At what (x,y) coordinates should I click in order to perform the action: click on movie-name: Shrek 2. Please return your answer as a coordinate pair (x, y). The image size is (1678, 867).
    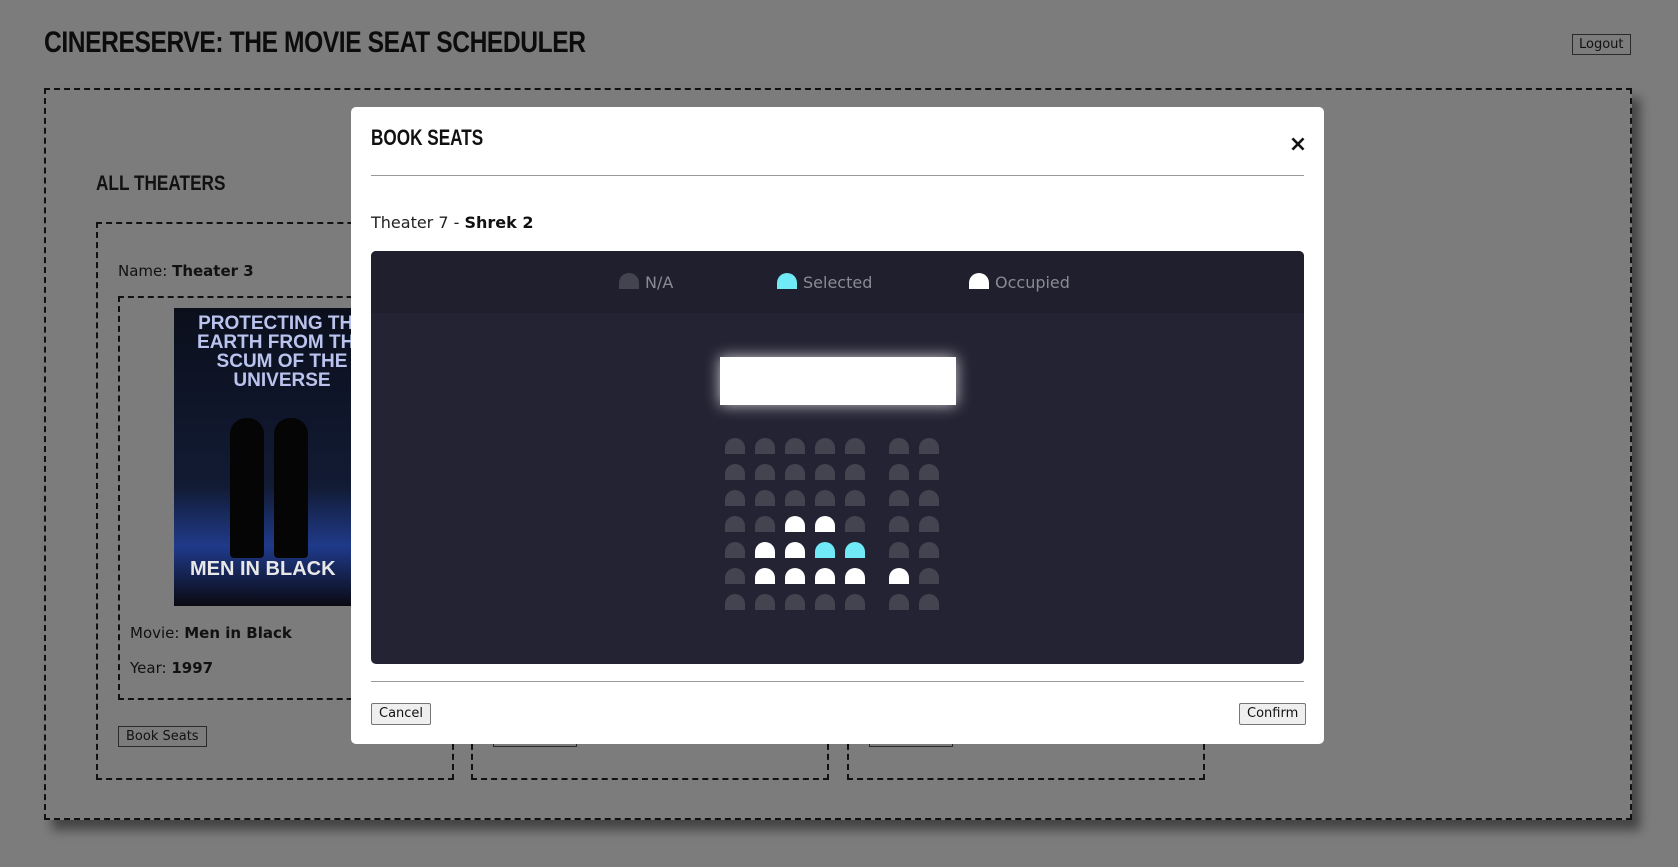
    Looking at the image, I should click on (499, 222).